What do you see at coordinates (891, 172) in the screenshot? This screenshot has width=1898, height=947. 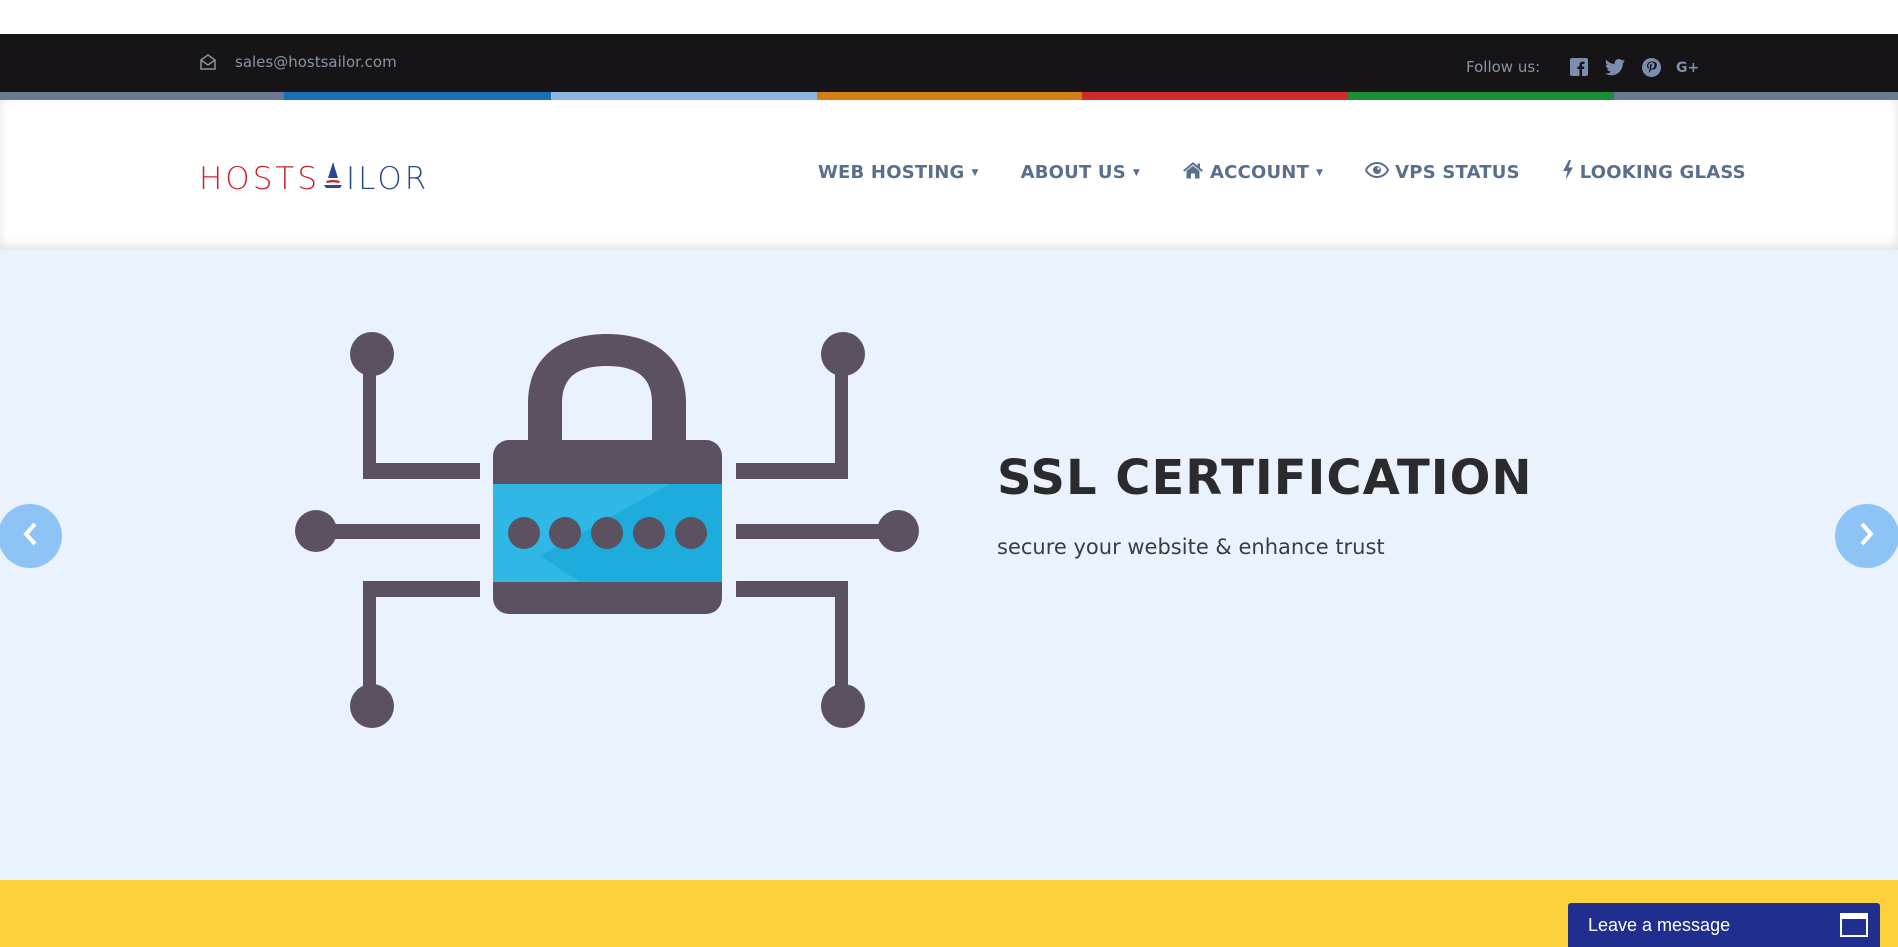 I see `nav-web-hosting-label: WEB HOSTING` at bounding box center [891, 172].